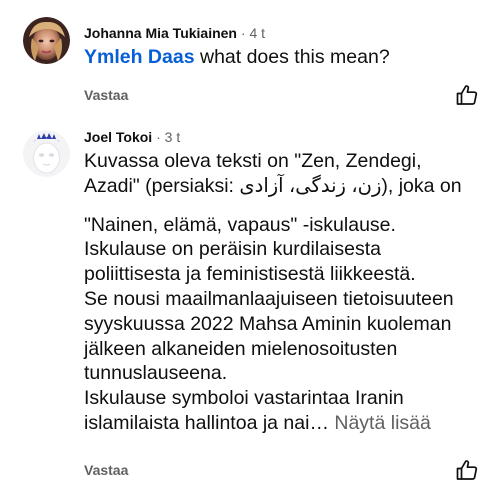 The image size is (500, 500). I want to click on show-more-link: Näytä lisää, so click(382, 423).